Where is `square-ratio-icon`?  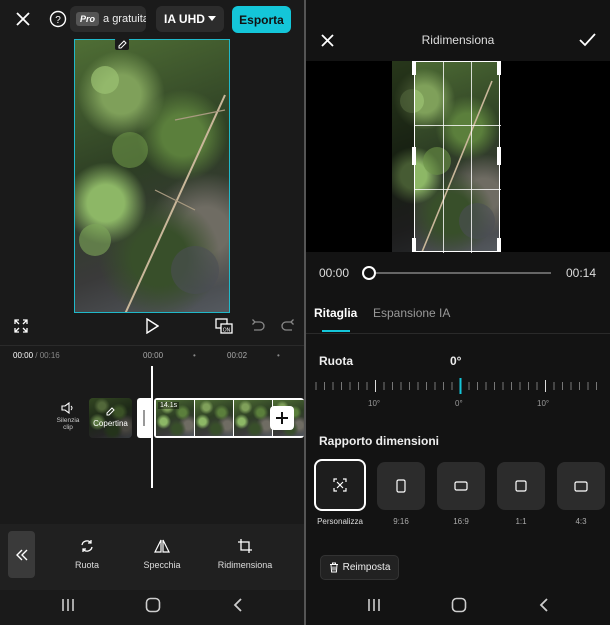
square-ratio-icon is located at coordinates (521, 486).